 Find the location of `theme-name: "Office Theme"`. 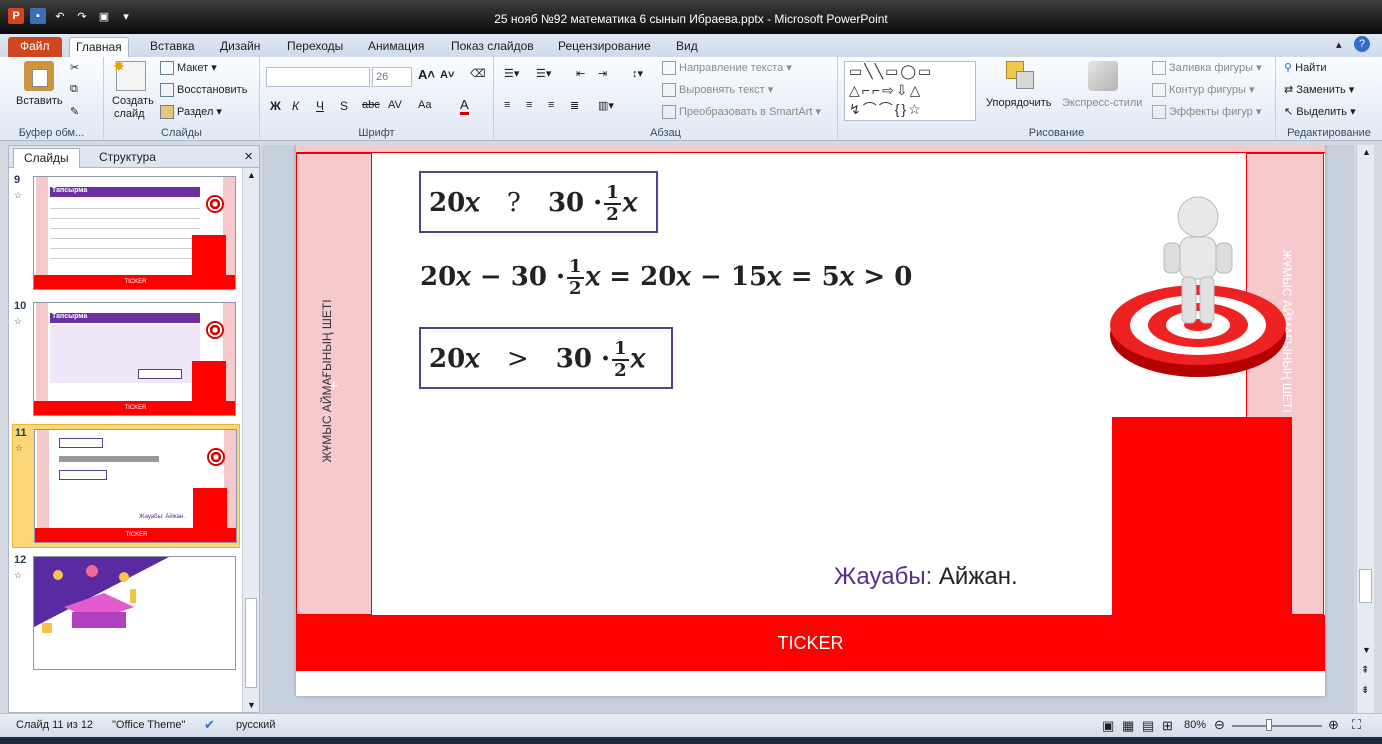

theme-name: "Office Theme" is located at coordinates (148, 725).